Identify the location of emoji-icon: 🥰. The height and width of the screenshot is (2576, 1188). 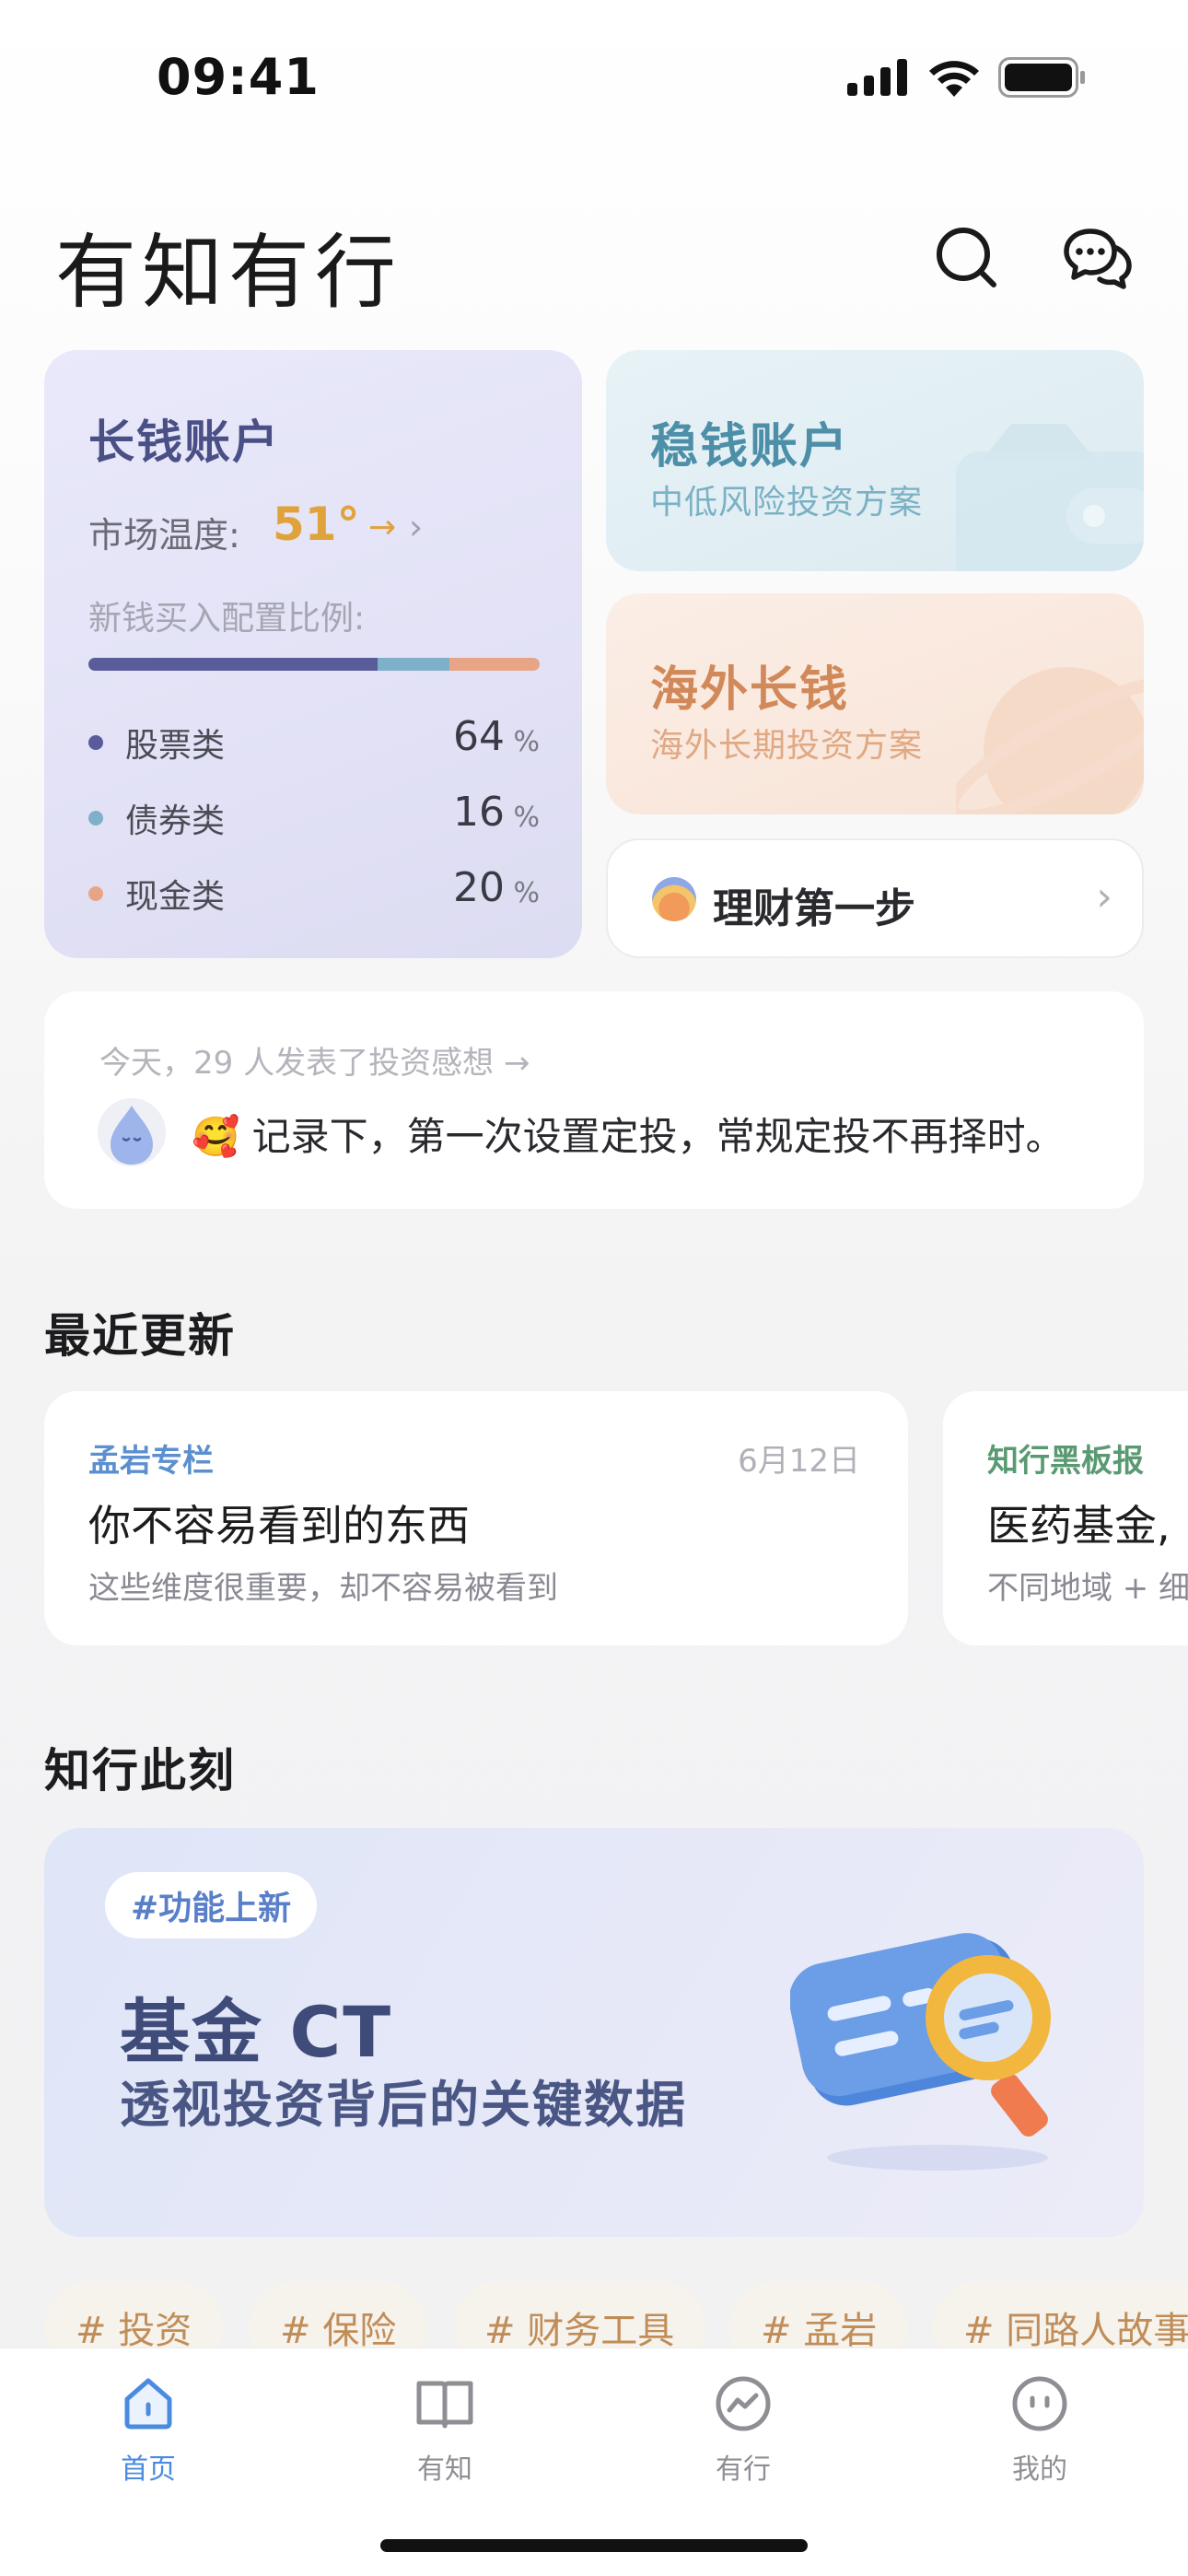
(216, 1136).